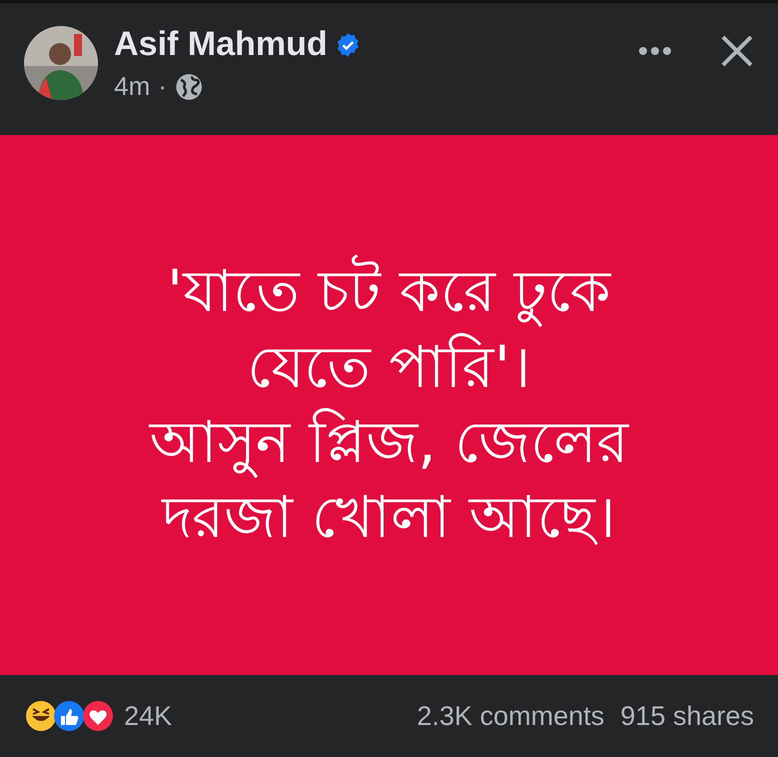 The height and width of the screenshot is (757, 778). What do you see at coordinates (687, 716) in the screenshot?
I see `share-count: 915 shares` at bounding box center [687, 716].